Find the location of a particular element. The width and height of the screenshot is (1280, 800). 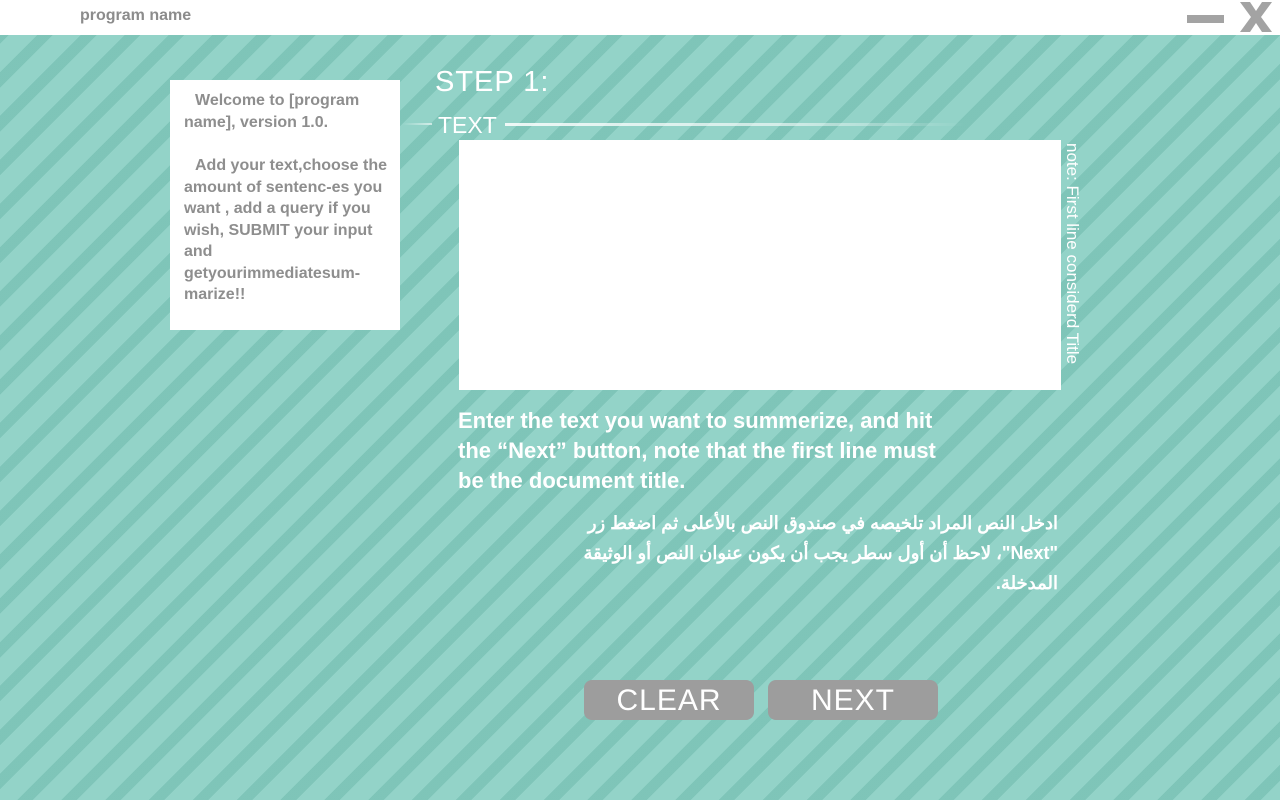

document-text-input is located at coordinates (760, 265).